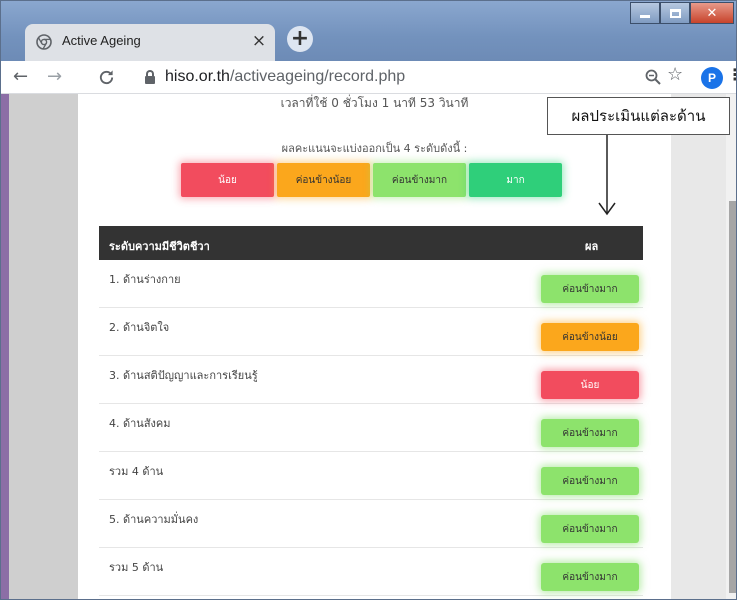 This screenshot has width=737, height=600. Describe the element at coordinates (732, 397) in the screenshot. I see `scrollbar-thumb` at that location.